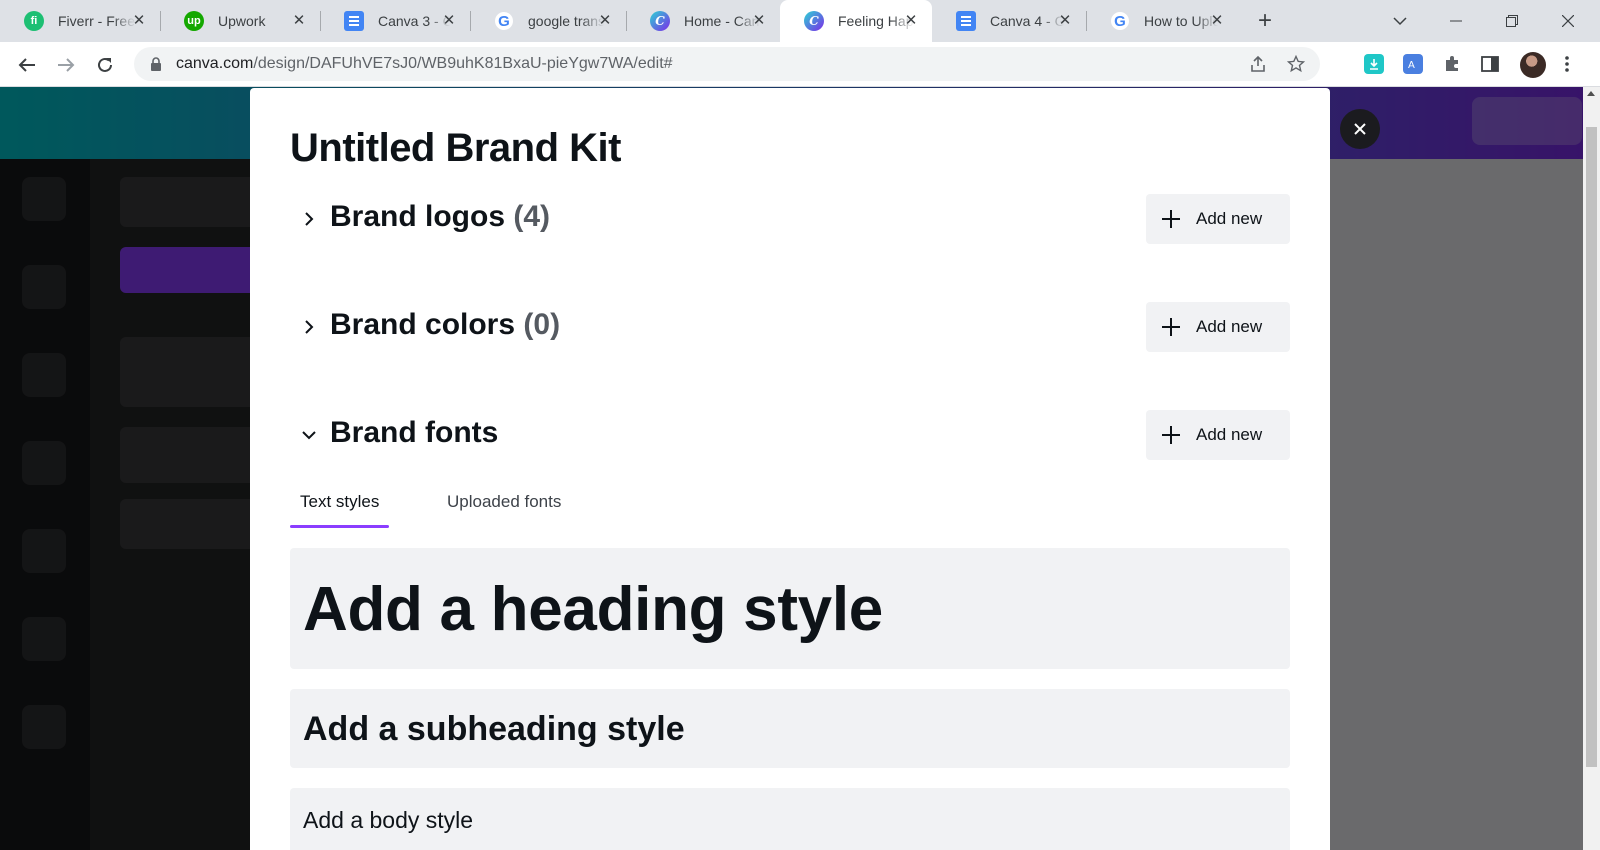 The height and width of the screenshot is (850, 1600). I want to click on browser-tab-how-to-upload: G How to Upload ✕, so click(1162, 21).